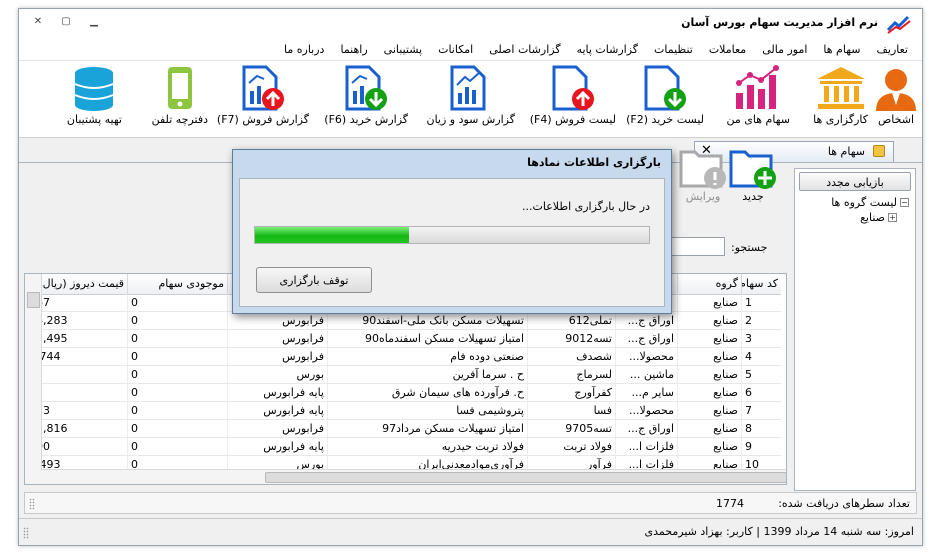  What do you see at coordinates (32, 504) in the screenshot?
I see `grip-icon` at bounding box center [32, 504].